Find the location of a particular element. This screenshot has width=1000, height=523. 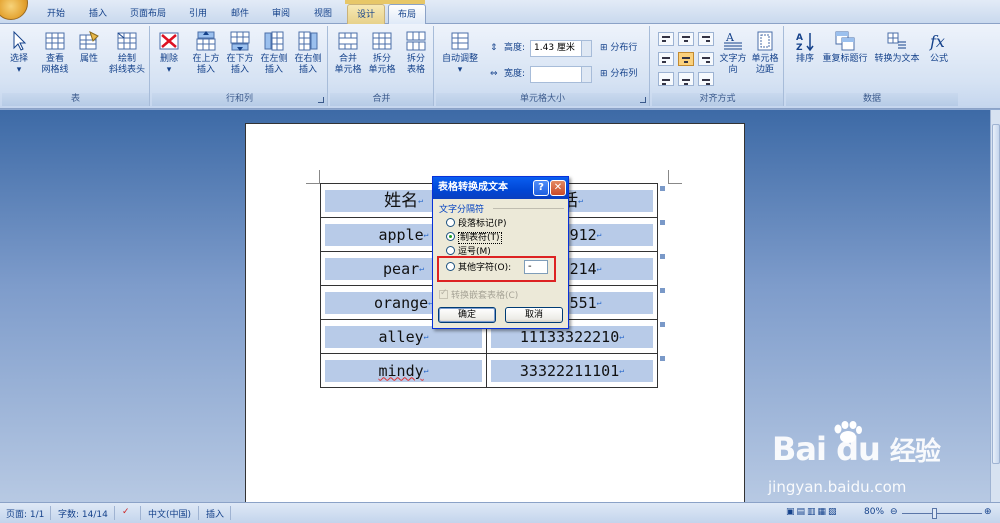

align-bottom-left-button is located at coordinates (666, 79).